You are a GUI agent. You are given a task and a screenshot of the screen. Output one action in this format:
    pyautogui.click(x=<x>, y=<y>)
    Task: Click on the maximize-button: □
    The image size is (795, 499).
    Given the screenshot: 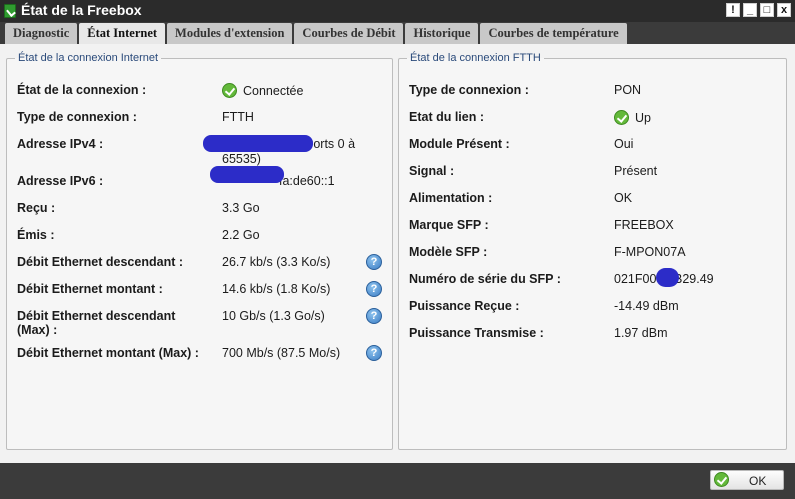 What is the action you would take?
    pyautogui.click(x=767, y=10)
    